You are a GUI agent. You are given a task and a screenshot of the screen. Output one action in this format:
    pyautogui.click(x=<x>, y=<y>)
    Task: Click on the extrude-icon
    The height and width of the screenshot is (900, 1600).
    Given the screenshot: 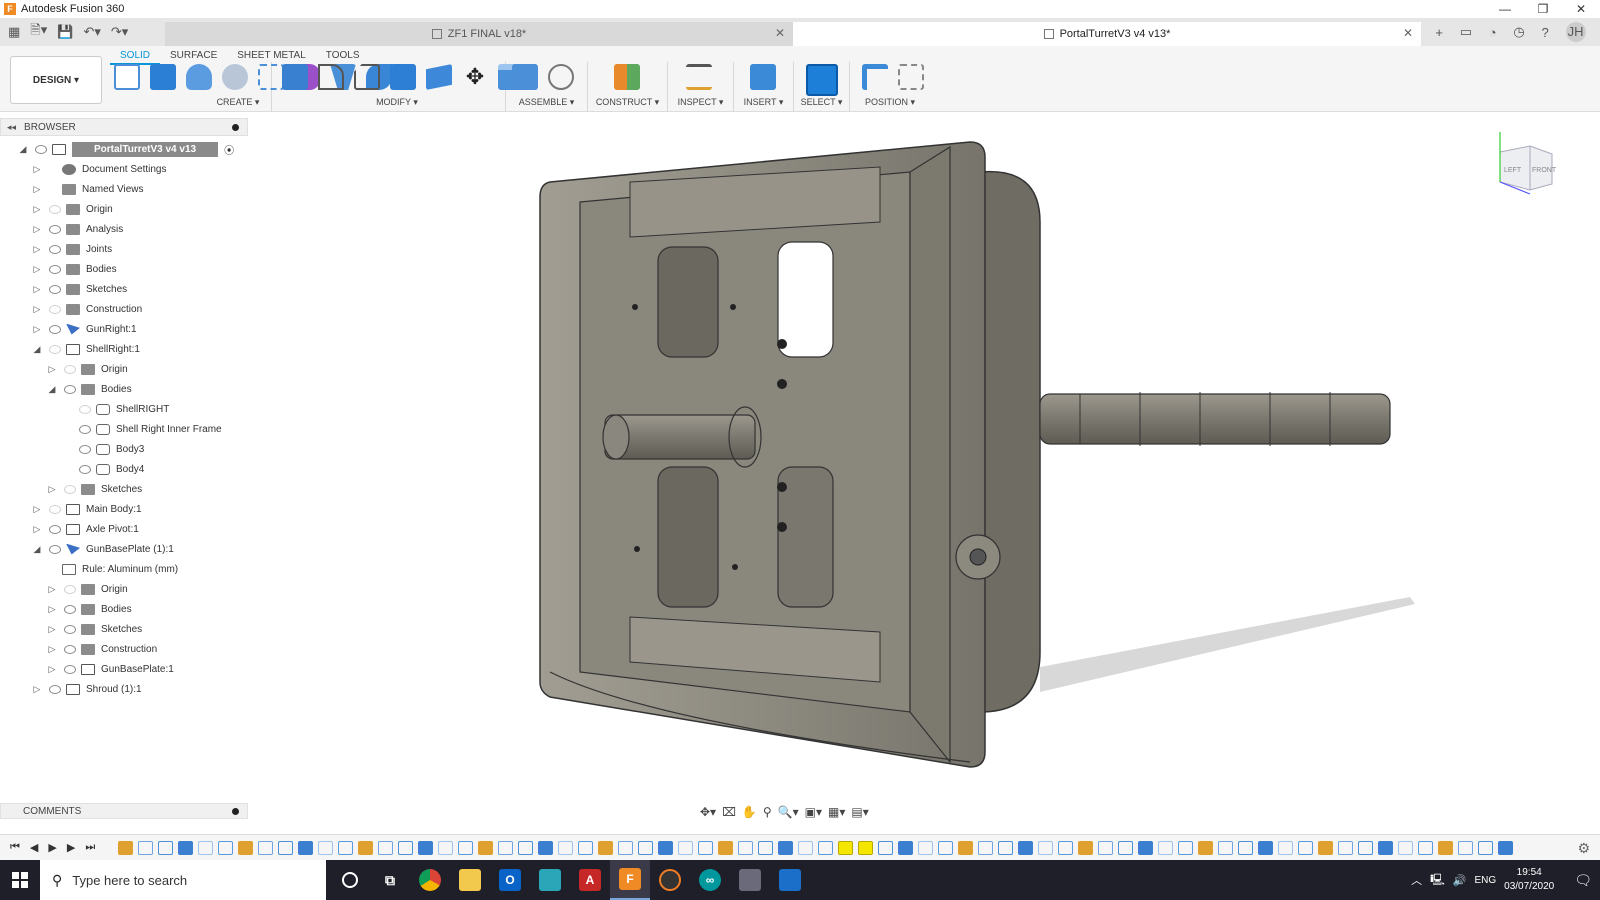 What is the action you would take?
    pyautogui.click(x=163, y=77)
    